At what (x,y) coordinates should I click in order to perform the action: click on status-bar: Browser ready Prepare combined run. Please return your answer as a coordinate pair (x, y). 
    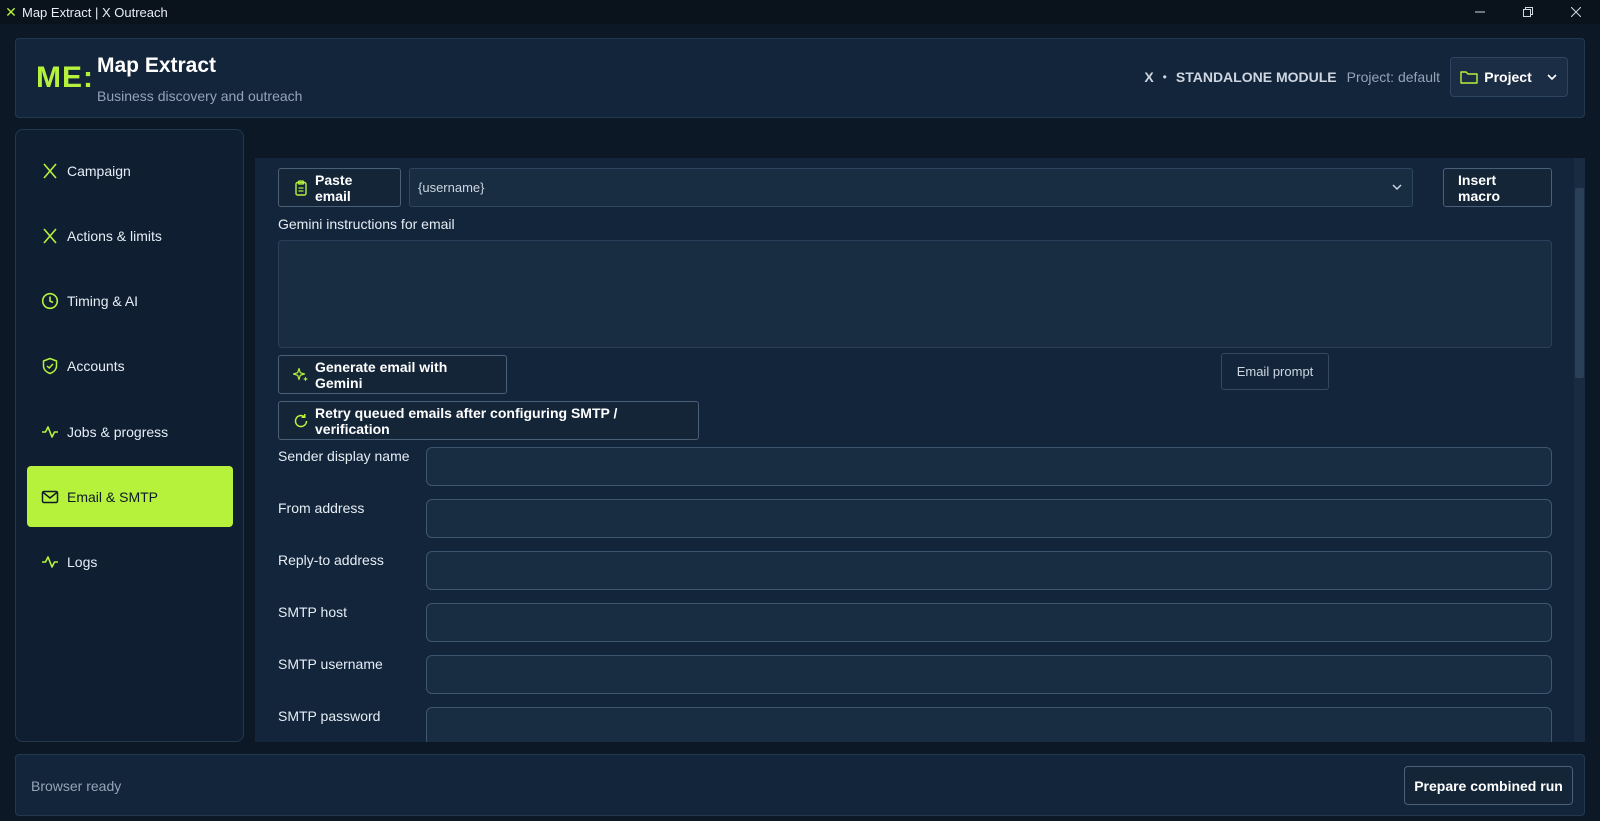
    Looking at the image, I should click on (800, 785).